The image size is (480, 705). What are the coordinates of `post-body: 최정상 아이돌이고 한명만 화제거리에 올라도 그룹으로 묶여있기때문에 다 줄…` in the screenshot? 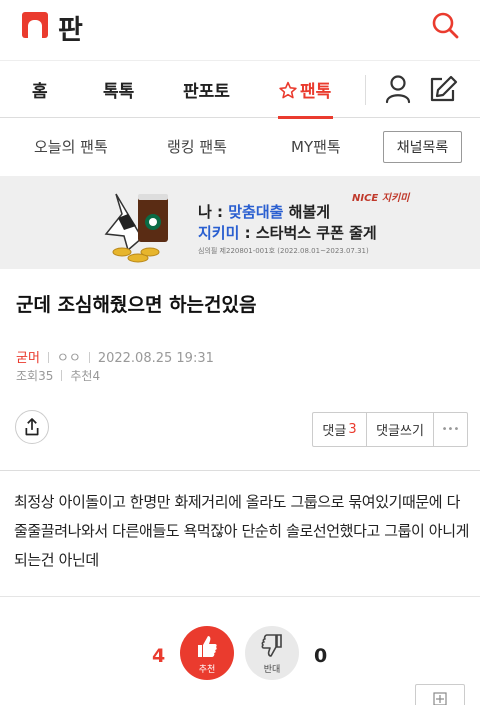 It's located at (242, 531).